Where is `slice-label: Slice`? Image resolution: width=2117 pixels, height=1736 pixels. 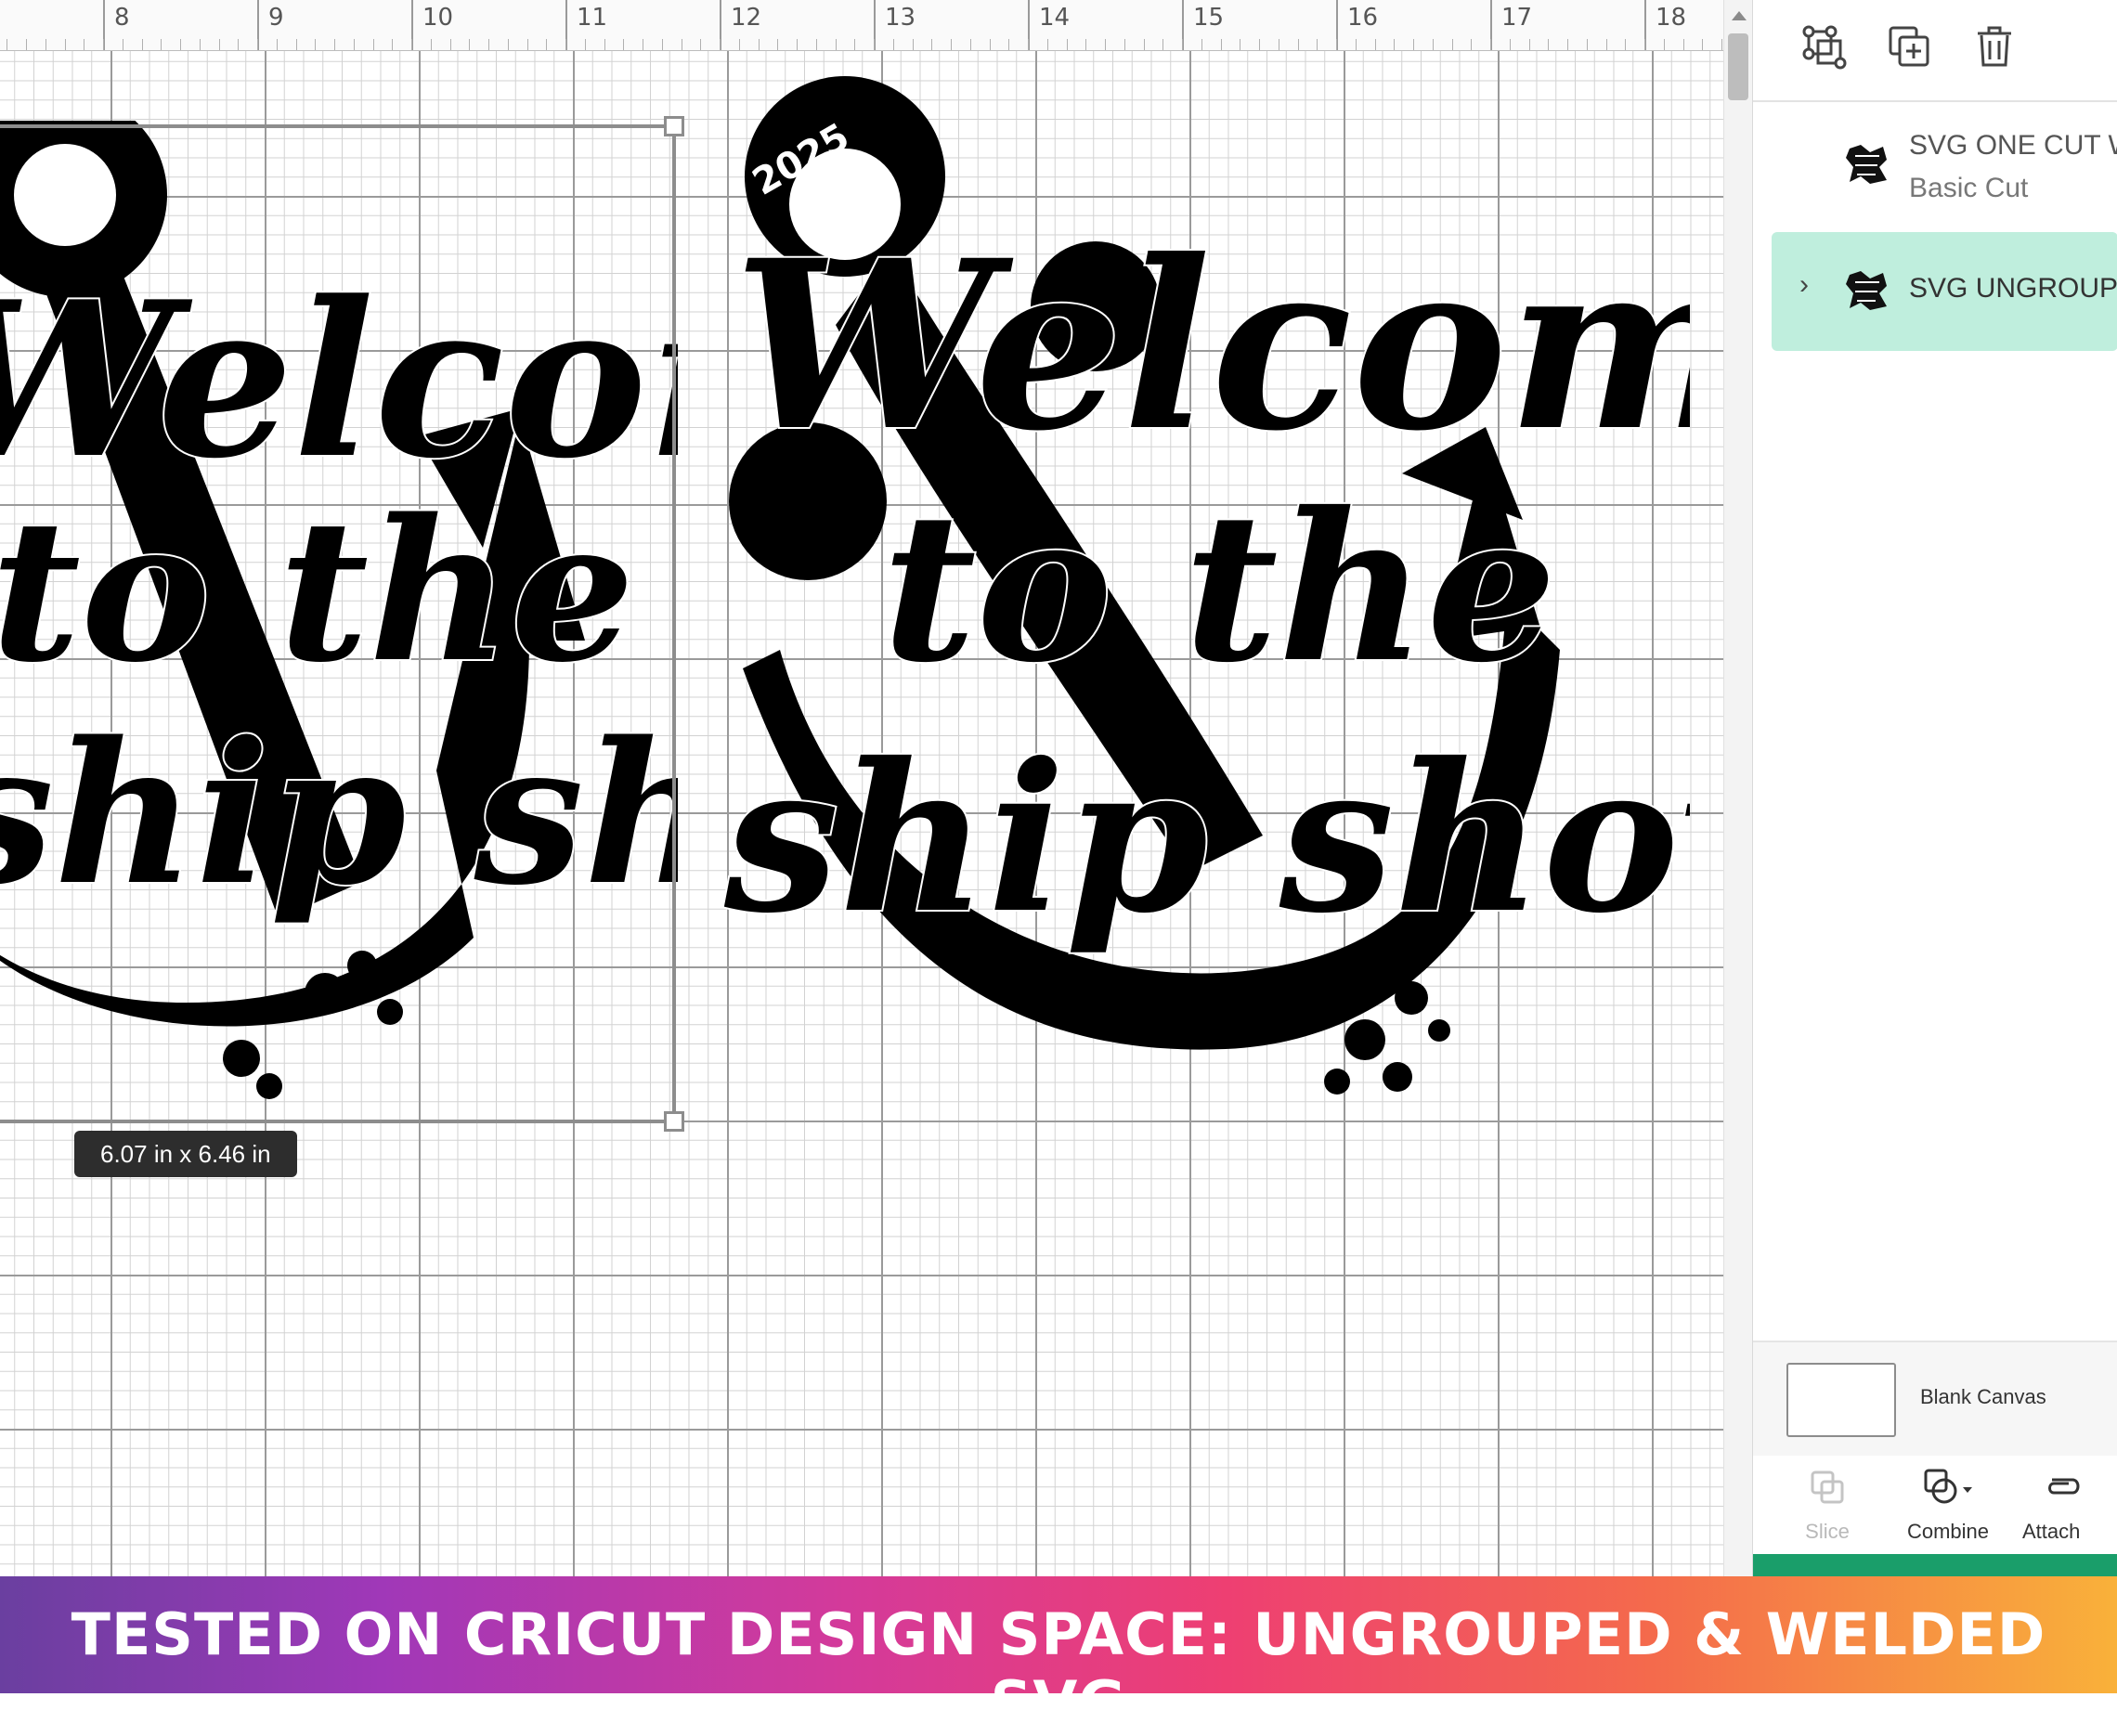
slice-label: Slice is located at coordinates (1827, 1531).